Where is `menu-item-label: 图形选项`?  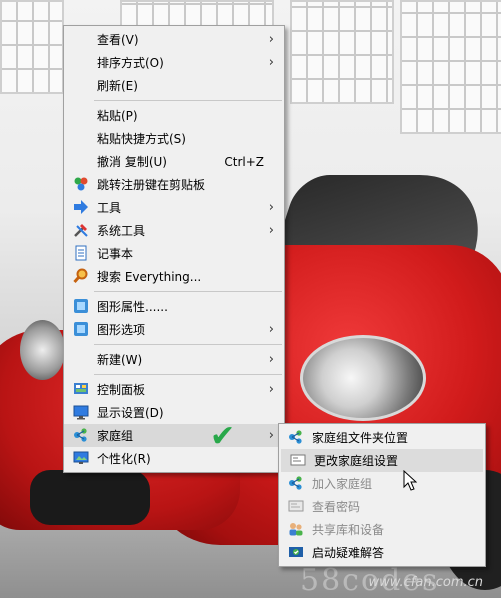
menu-item-label: 图形选项 is located at coordinates (121, 330).